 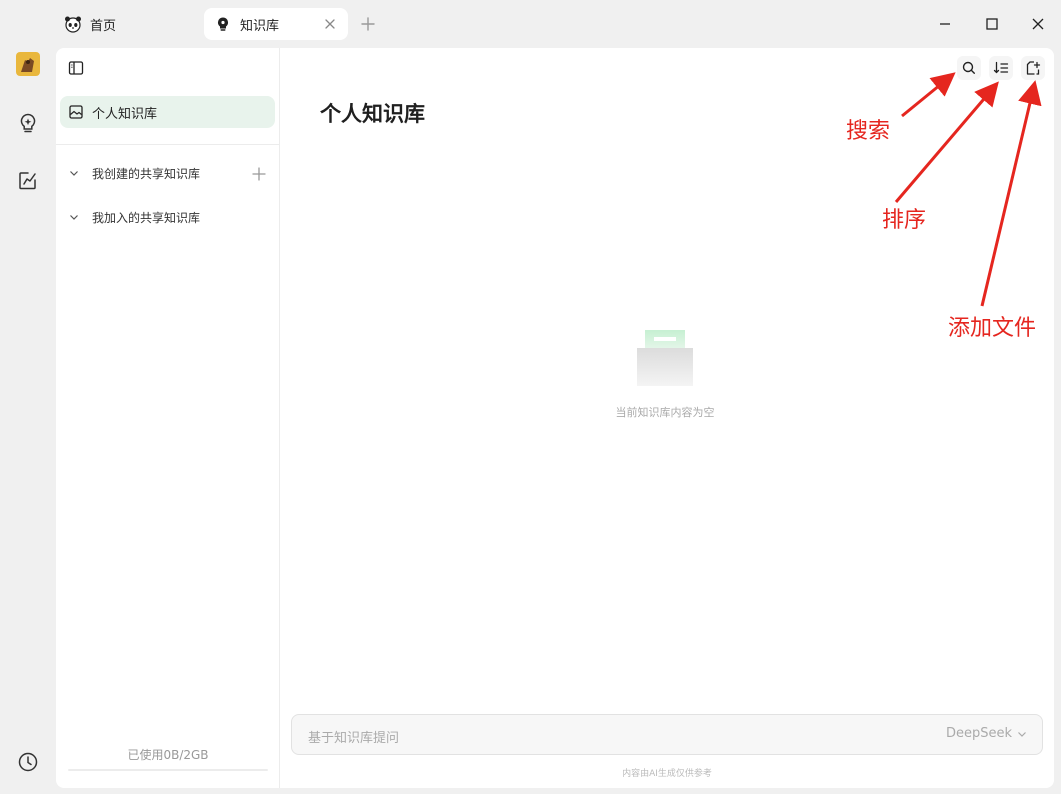 I want to click on history-clock-icon, so click(x=28, y=762).